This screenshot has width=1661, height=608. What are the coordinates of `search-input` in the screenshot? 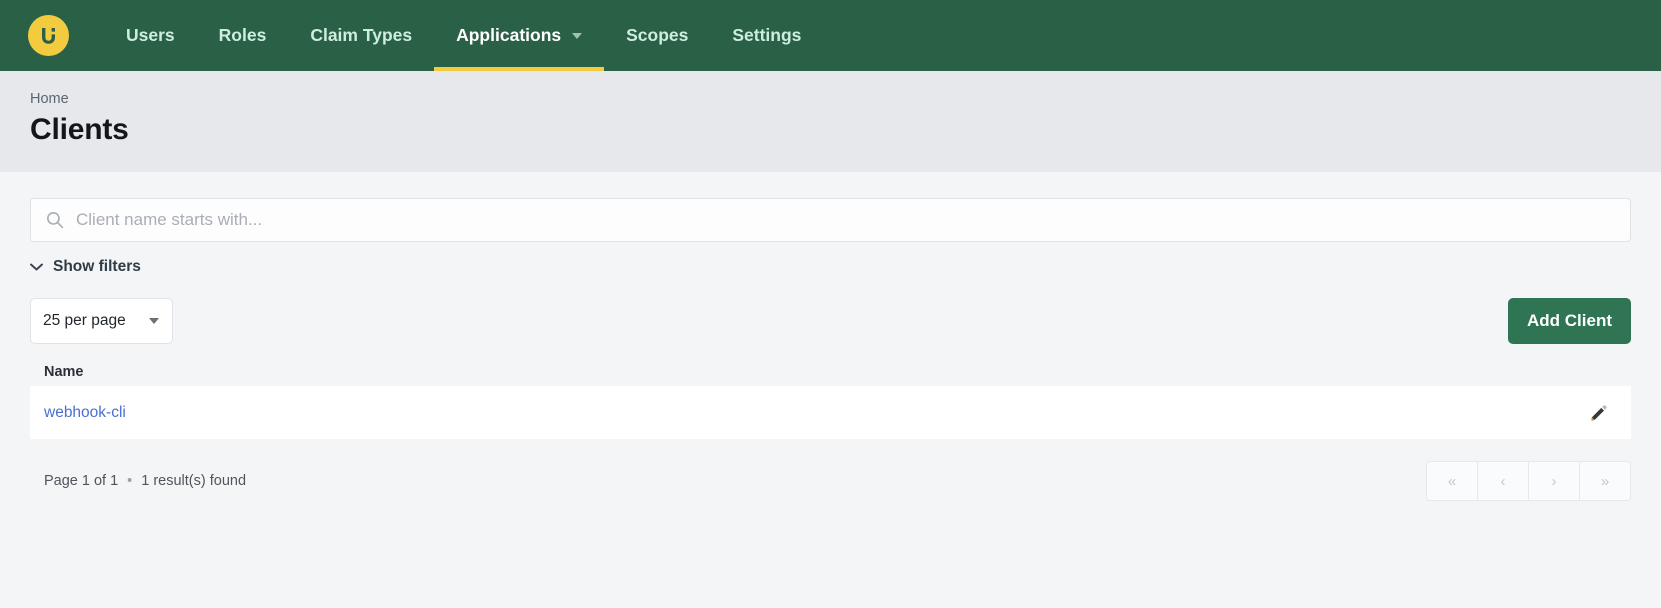 It's located at (830, 220).